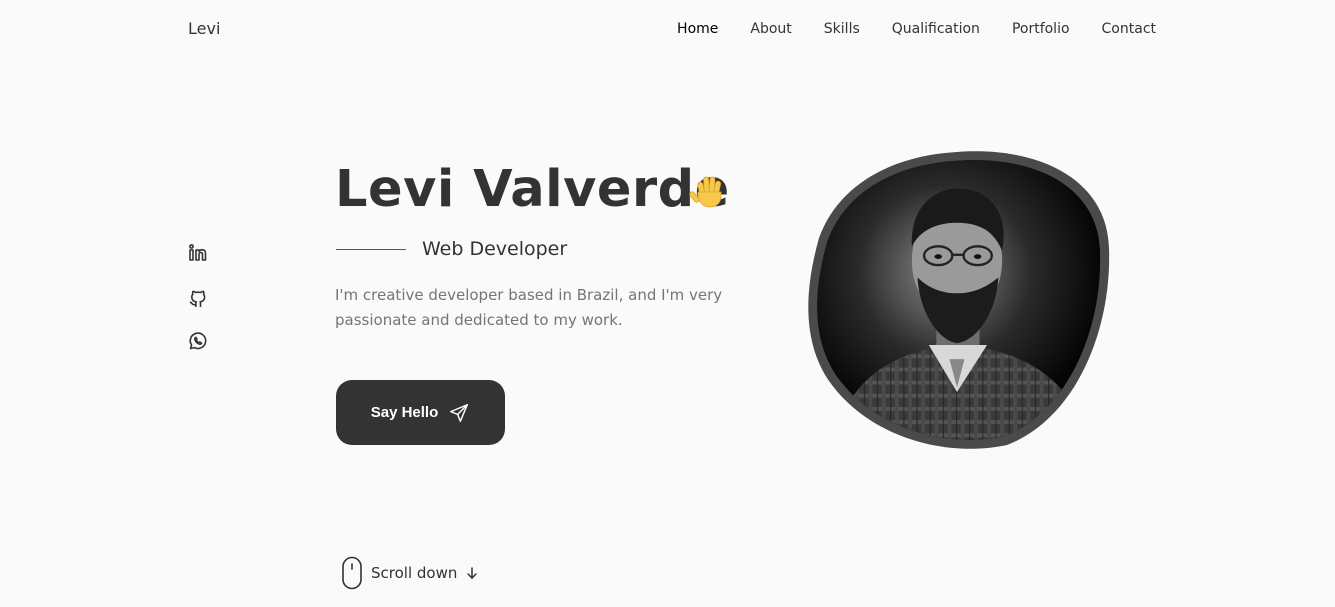  I want to click on github-link, so click(198, 297).